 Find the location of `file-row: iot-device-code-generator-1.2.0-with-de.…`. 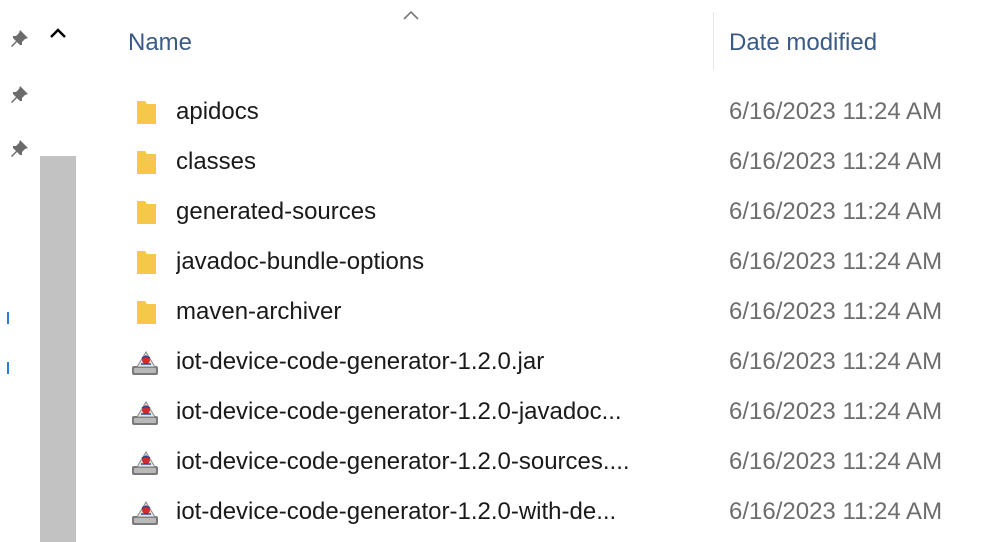

file-row: iot-device-code-generator-1.2.0-with-de.… is located at coordinates (552, 512).